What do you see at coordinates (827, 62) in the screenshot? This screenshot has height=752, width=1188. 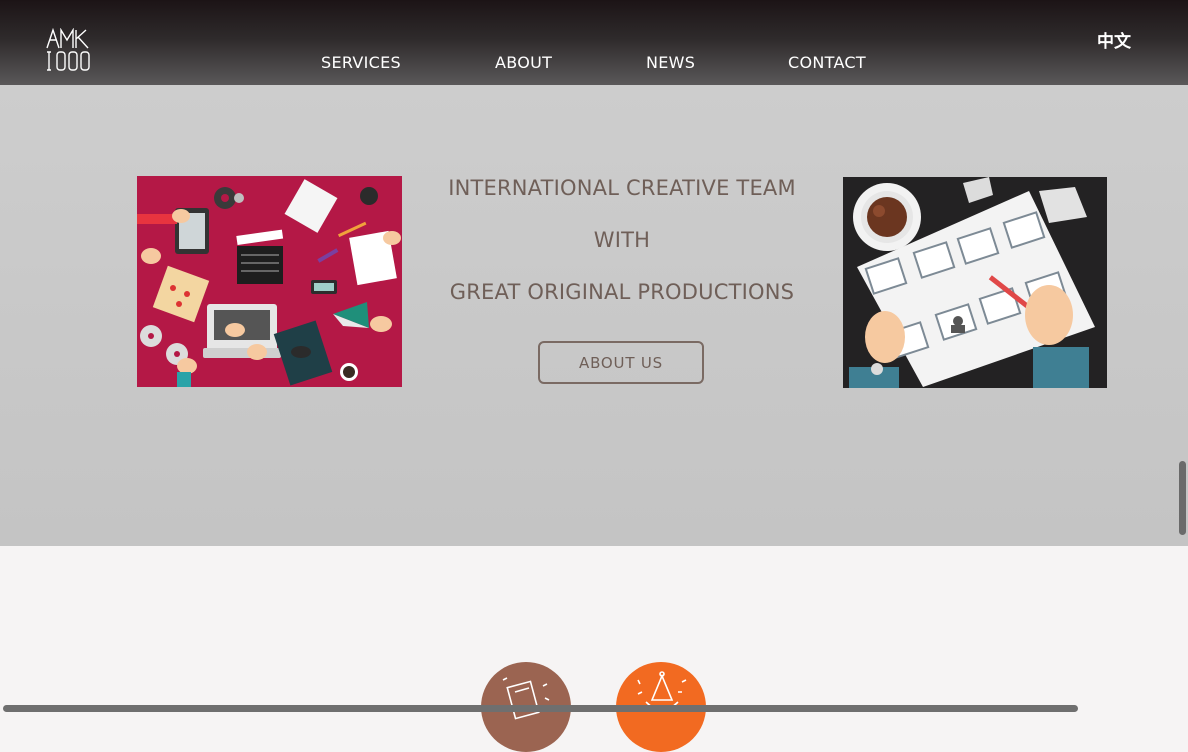 I see `nav-contact: CONTACT` at bounding box center [827, 62].